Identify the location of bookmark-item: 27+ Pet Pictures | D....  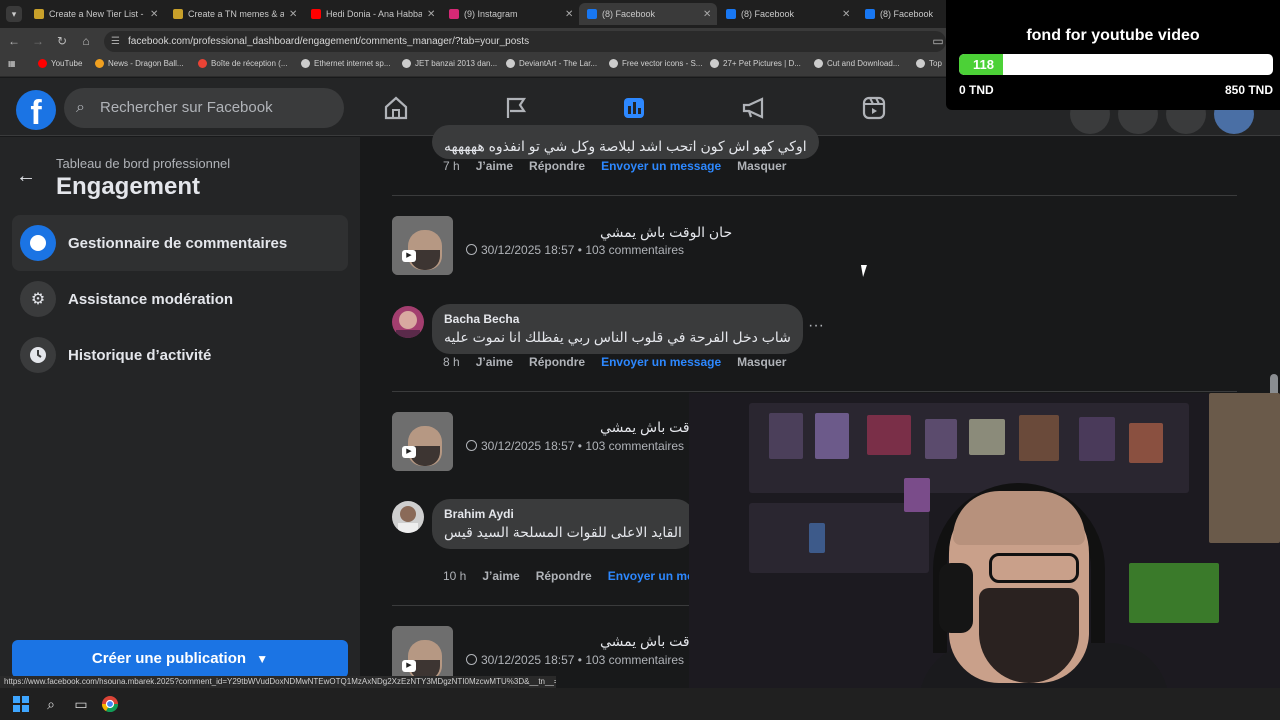
(755, 63).